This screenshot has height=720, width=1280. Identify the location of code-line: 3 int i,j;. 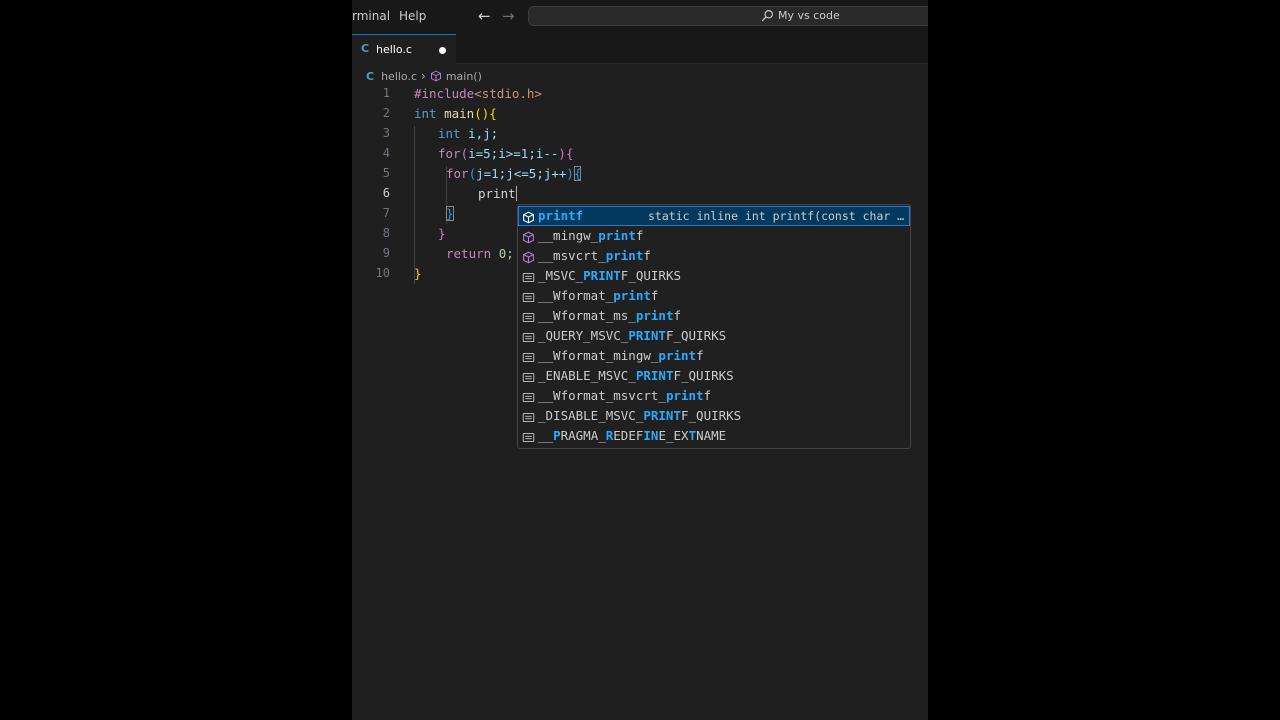
(640, 134).